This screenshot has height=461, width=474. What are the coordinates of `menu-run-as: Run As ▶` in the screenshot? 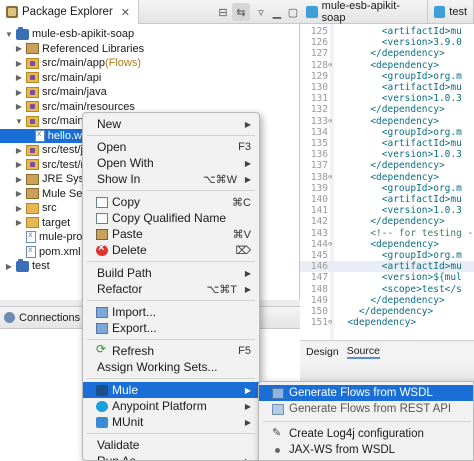 It's located at (171, 456).